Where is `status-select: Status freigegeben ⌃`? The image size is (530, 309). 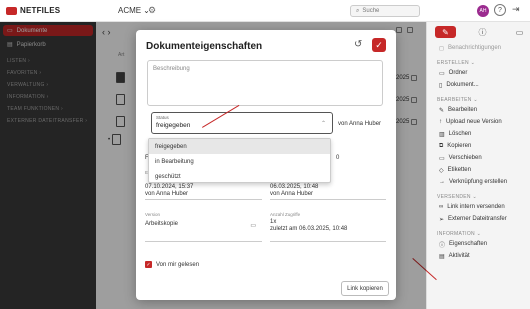
status-select: Status freigegeben ⌃ is located at coordinates (242, 123).